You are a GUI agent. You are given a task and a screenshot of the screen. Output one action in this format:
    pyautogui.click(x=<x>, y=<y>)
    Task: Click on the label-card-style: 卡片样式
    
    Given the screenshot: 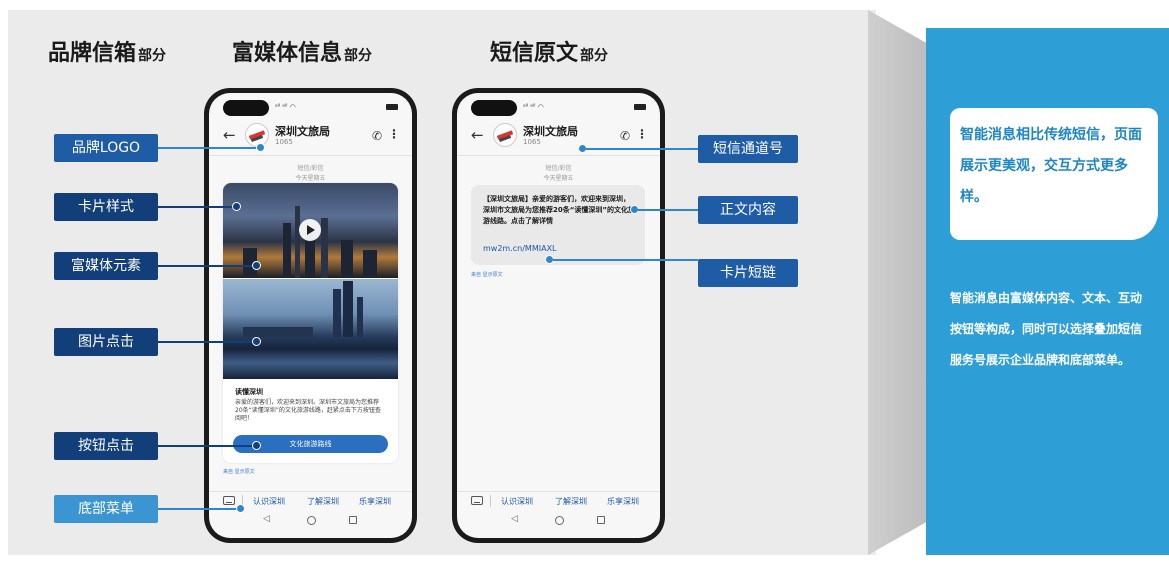 What is the action you would take?
    pyautogui.click(x=106, y=207)
    